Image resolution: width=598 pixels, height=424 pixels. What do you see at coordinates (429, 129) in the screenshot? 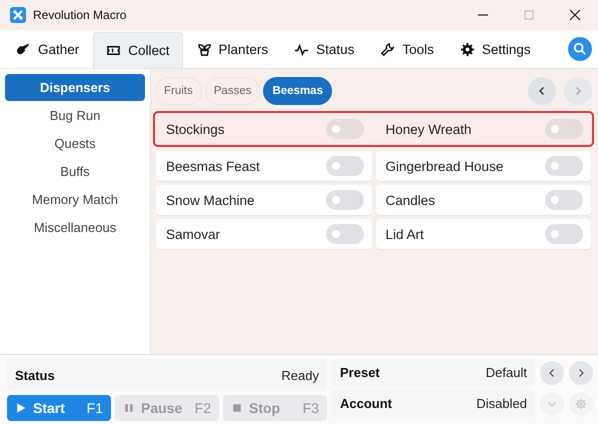
I see `option-label: Honey Wreath` at bounding box center [429, 129].